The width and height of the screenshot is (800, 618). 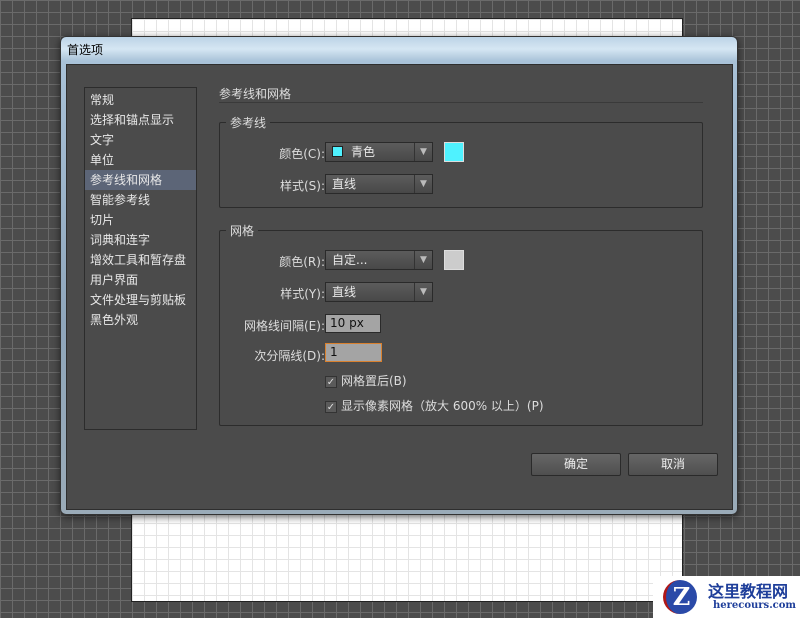 I want to click on grid-style-dropdown: 直线 ▼, so click(x=379, y=292).